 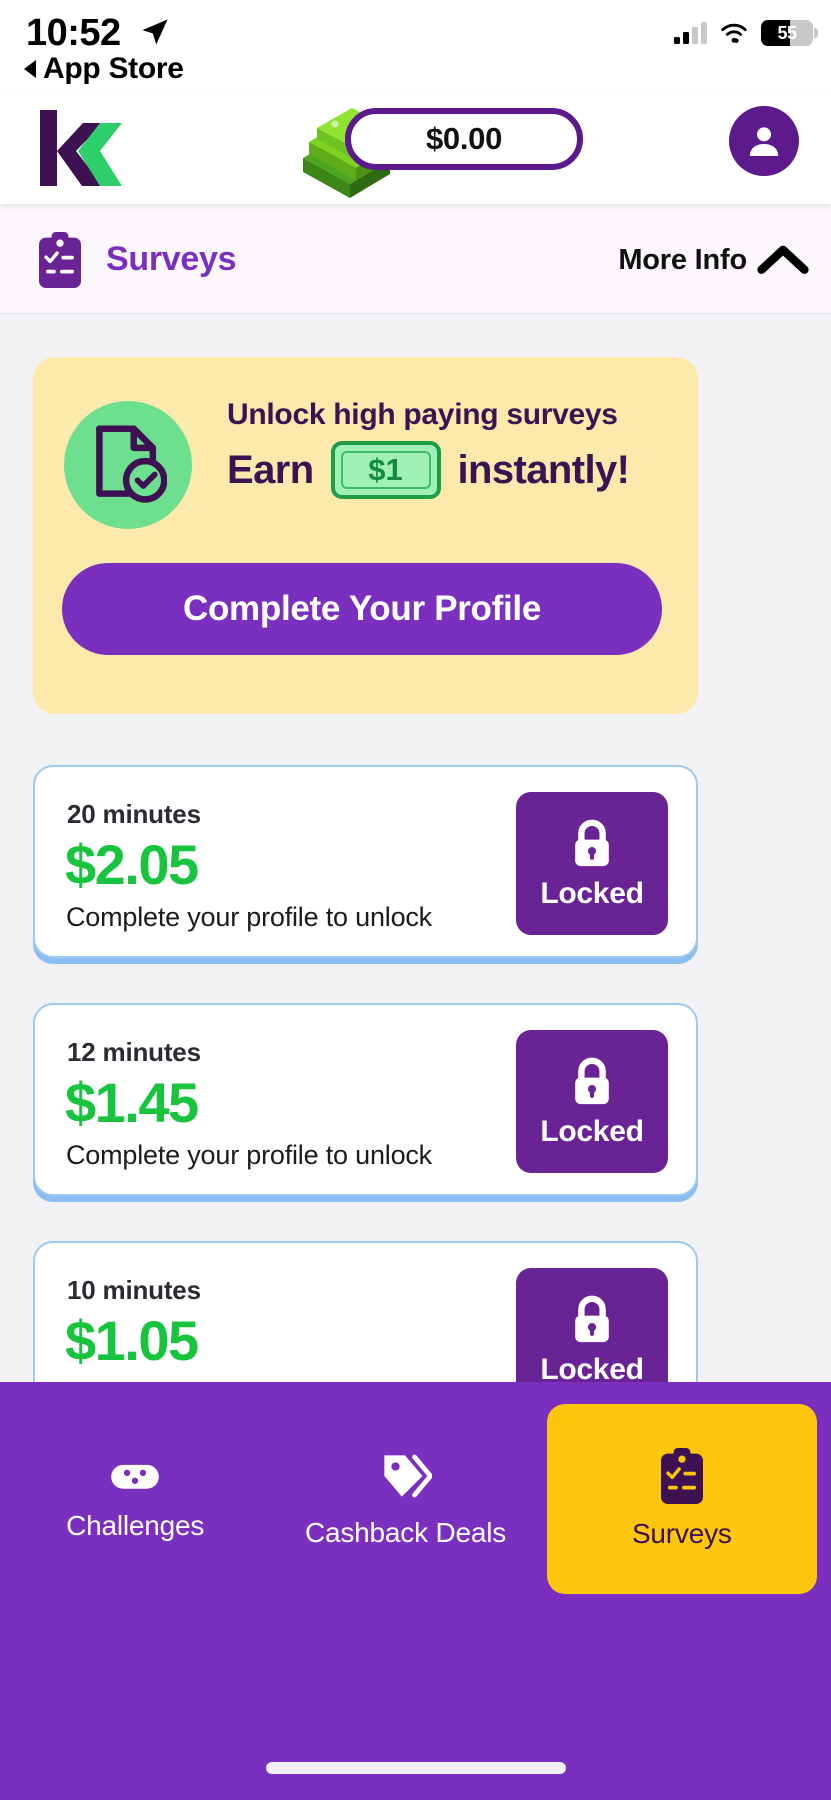 I want to click on dollar-bill-icon: $1, so click(x=385, y=470).